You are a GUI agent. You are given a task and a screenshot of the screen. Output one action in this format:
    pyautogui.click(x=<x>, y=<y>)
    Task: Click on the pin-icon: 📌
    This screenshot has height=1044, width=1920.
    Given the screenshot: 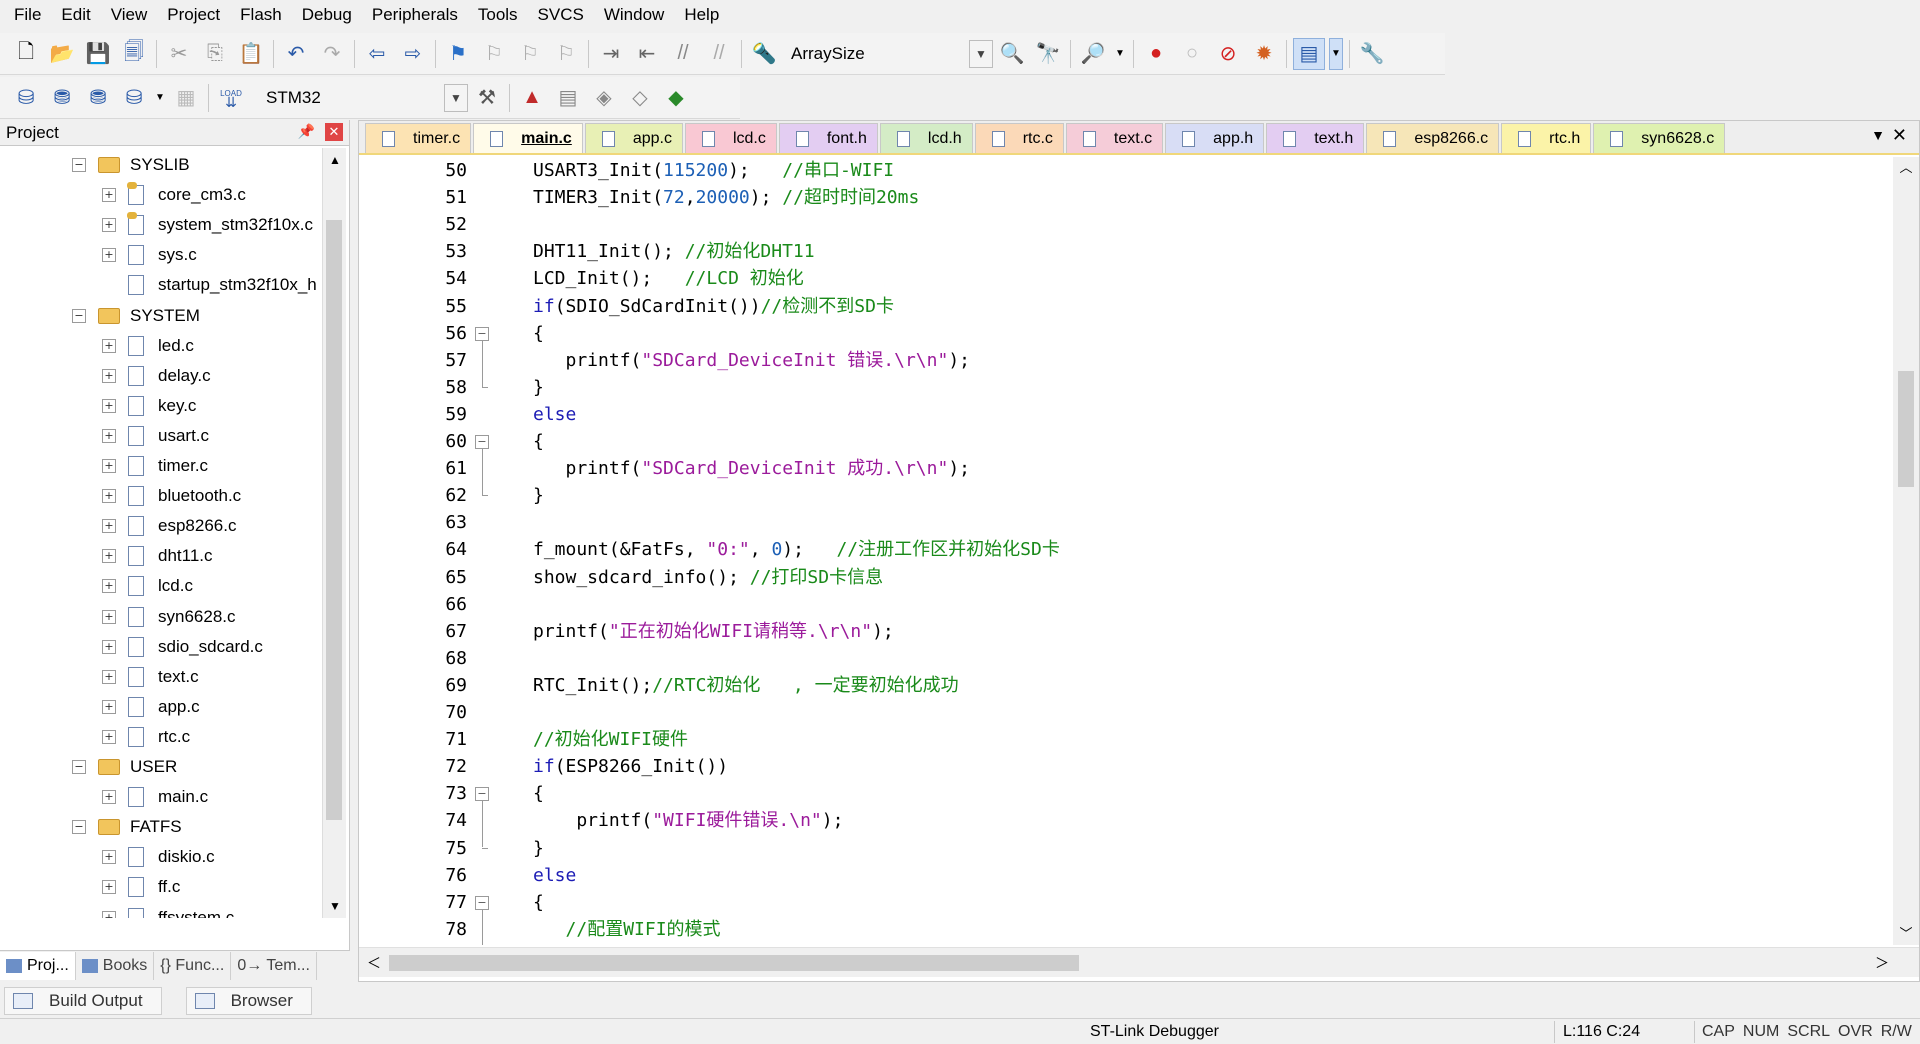 What is the action you would take?
    pyautogui.click(x=306, y=131)
    